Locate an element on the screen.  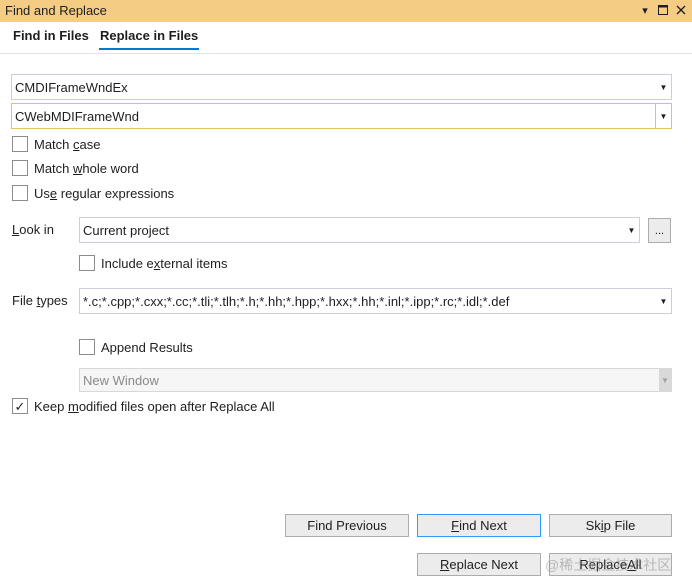
find-previous-button: Find Previous is located at coordinates (347, 525).